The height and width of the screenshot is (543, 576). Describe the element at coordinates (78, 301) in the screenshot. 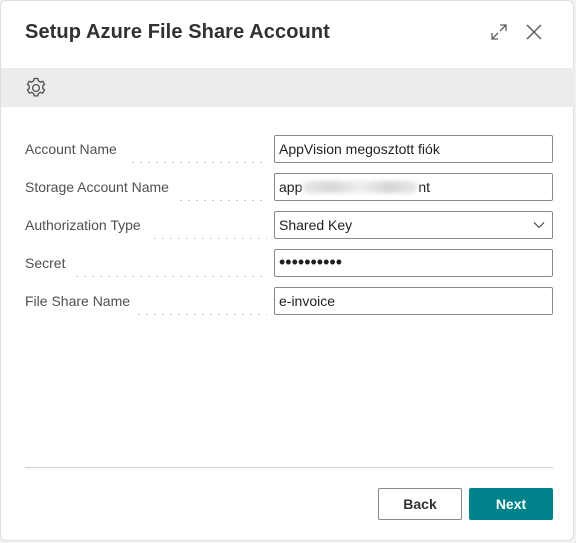

I see `file-share-name-label: File Share Name` at that location.